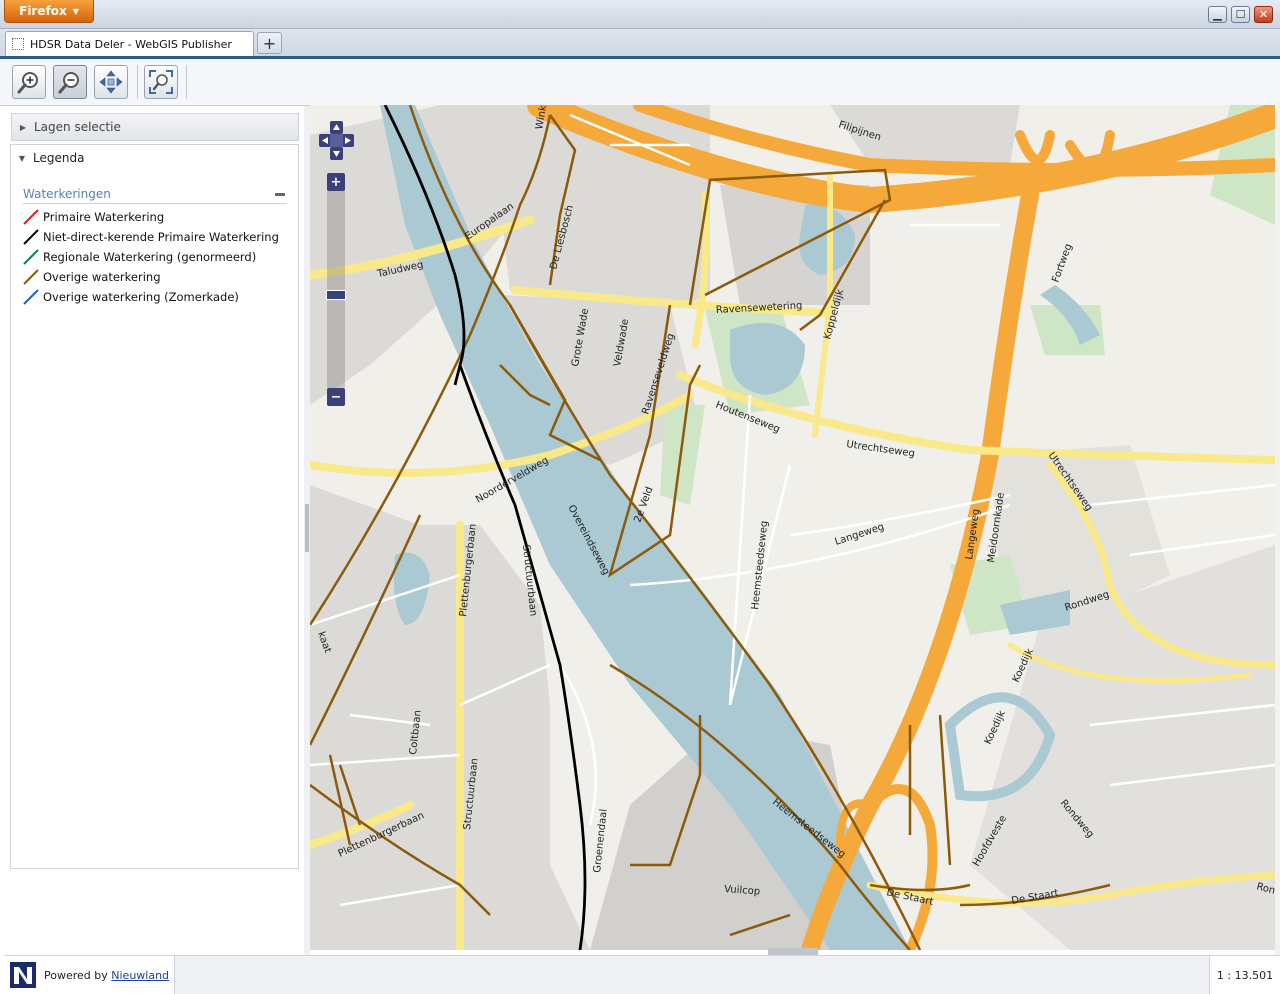 This screenshot has height=994, width=1280. What do you see at coordinates (23, 127) in the screenshot?
I see `chevron-right-icon: ▶` at bounding box center [23, 127].